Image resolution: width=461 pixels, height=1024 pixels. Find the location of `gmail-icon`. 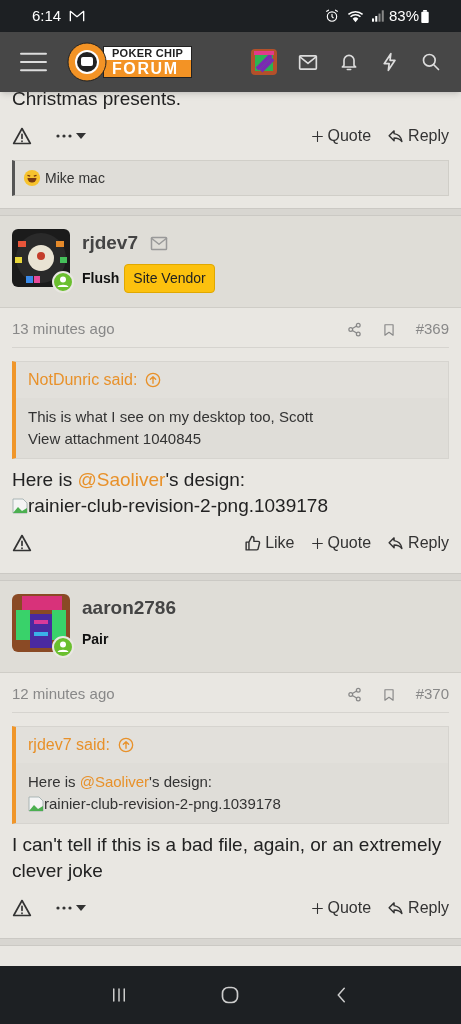

gmail-icon is located at coordinates (77, 16).